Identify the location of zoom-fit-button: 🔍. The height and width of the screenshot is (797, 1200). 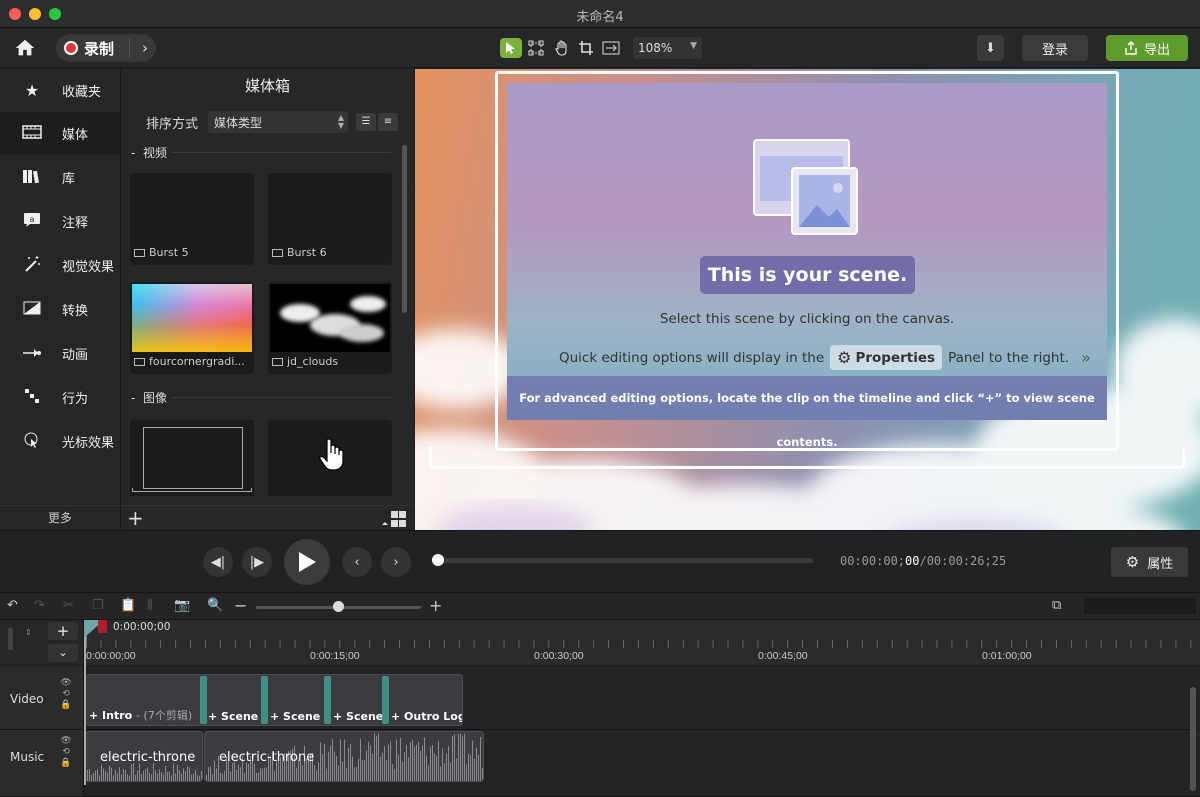
(215, 605).